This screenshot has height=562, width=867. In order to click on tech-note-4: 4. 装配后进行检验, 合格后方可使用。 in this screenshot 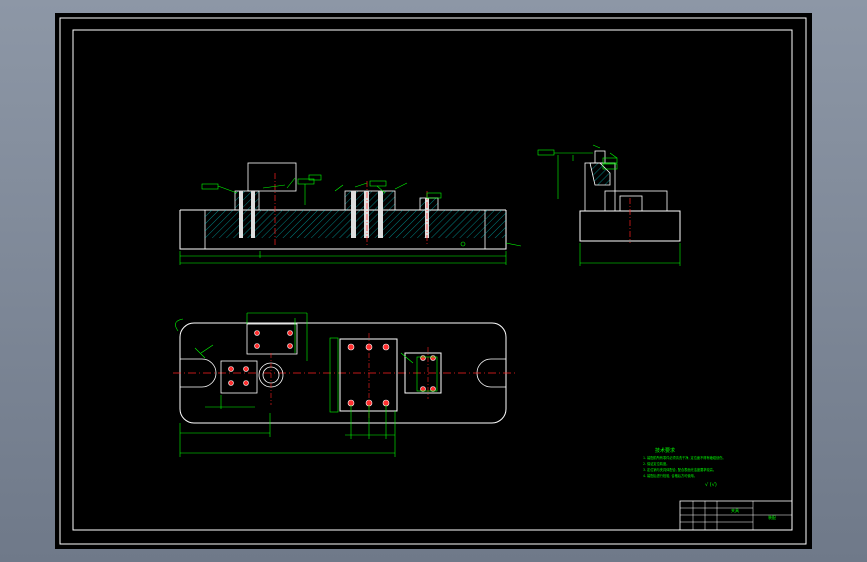, I will do `click(670, 475)`.